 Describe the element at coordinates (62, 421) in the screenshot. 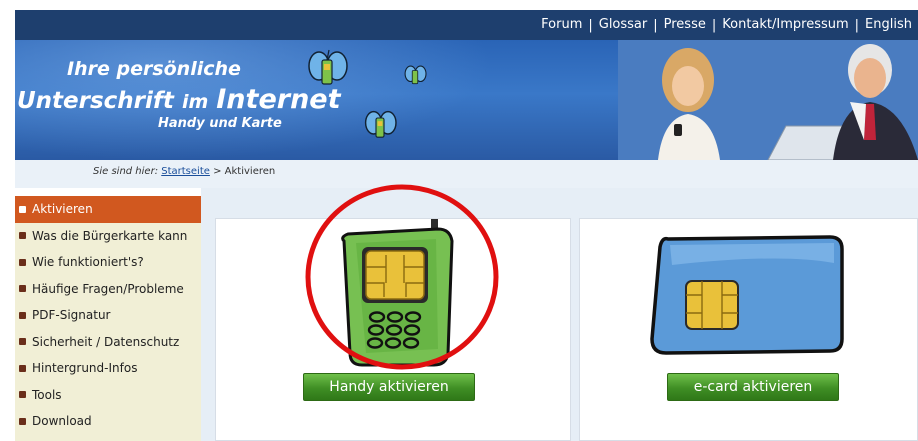

I see `sidebar-item-label: Download` at that location.